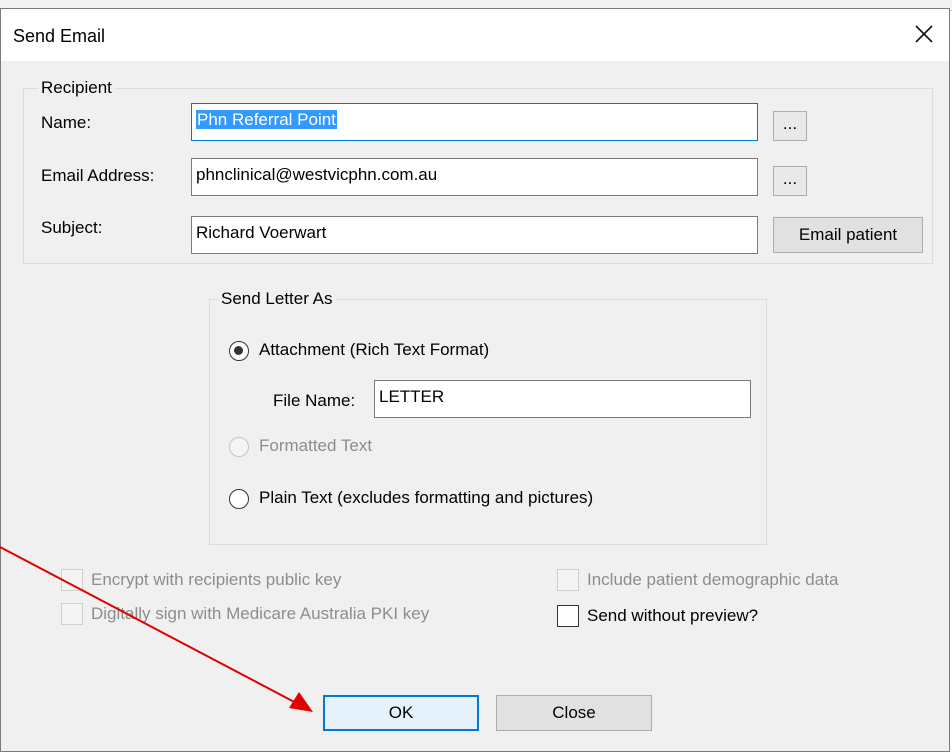 The height and width of the screenshot is (755, 952). What do you see at coordinates (59, 36) in the screenshot?
I see `window-title: Send Email` at bounding box center [59, 36].